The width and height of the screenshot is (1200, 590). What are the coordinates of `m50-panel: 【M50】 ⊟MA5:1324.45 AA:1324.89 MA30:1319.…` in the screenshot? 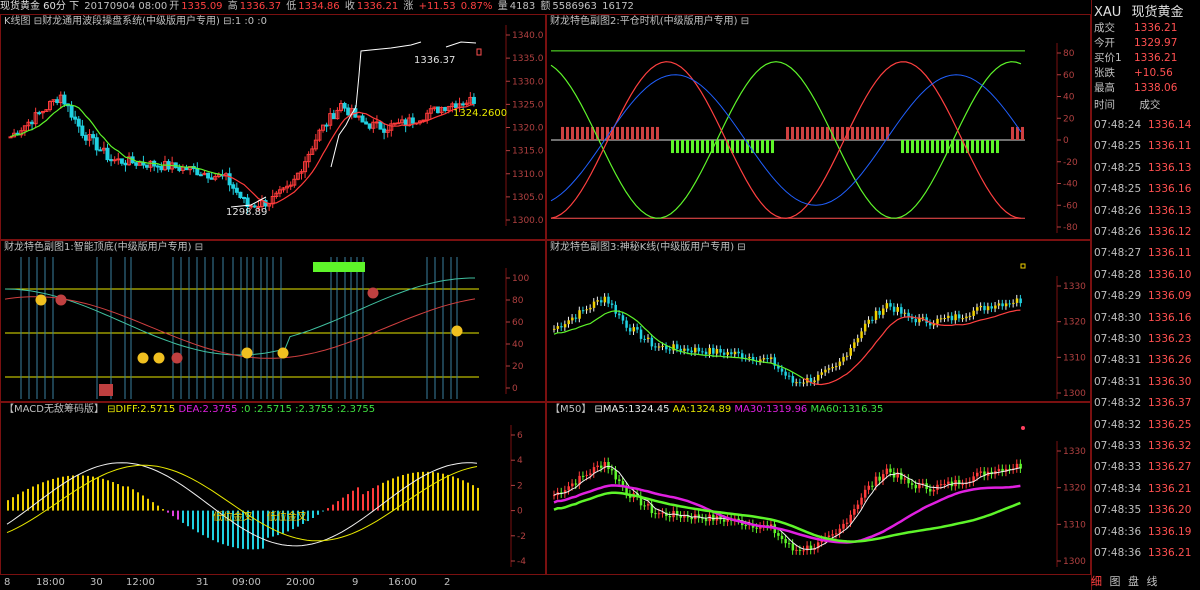 It's located at (818, 488).